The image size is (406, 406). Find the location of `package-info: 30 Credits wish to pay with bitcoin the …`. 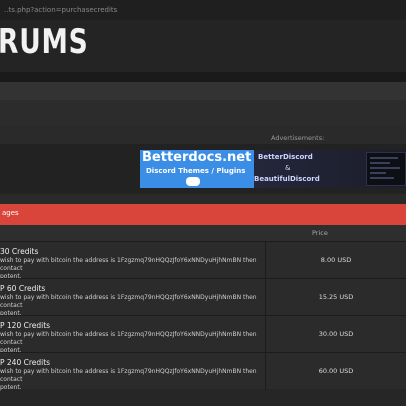

package-info: 30 Credits wish to pay with bitcoin the … is located at coordinates (133, 261).